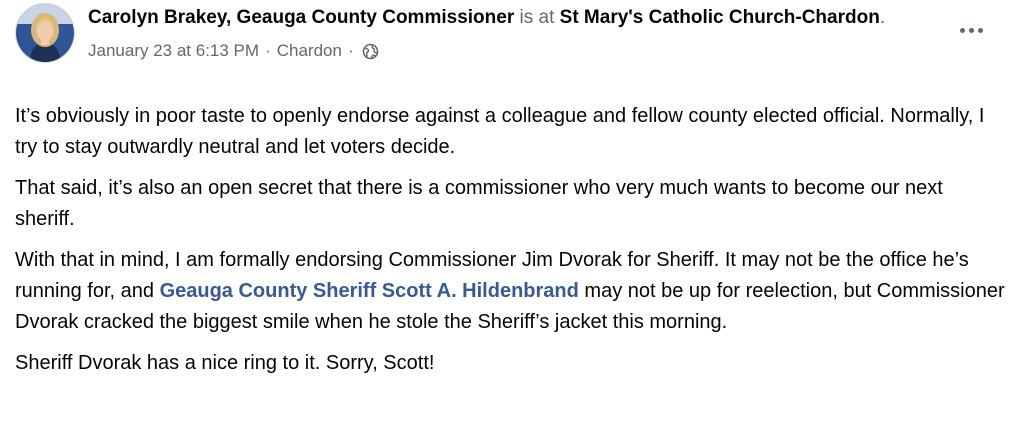  I want to click on post-timestamp: January 23 at 6:13 PM, so click(173, 51).